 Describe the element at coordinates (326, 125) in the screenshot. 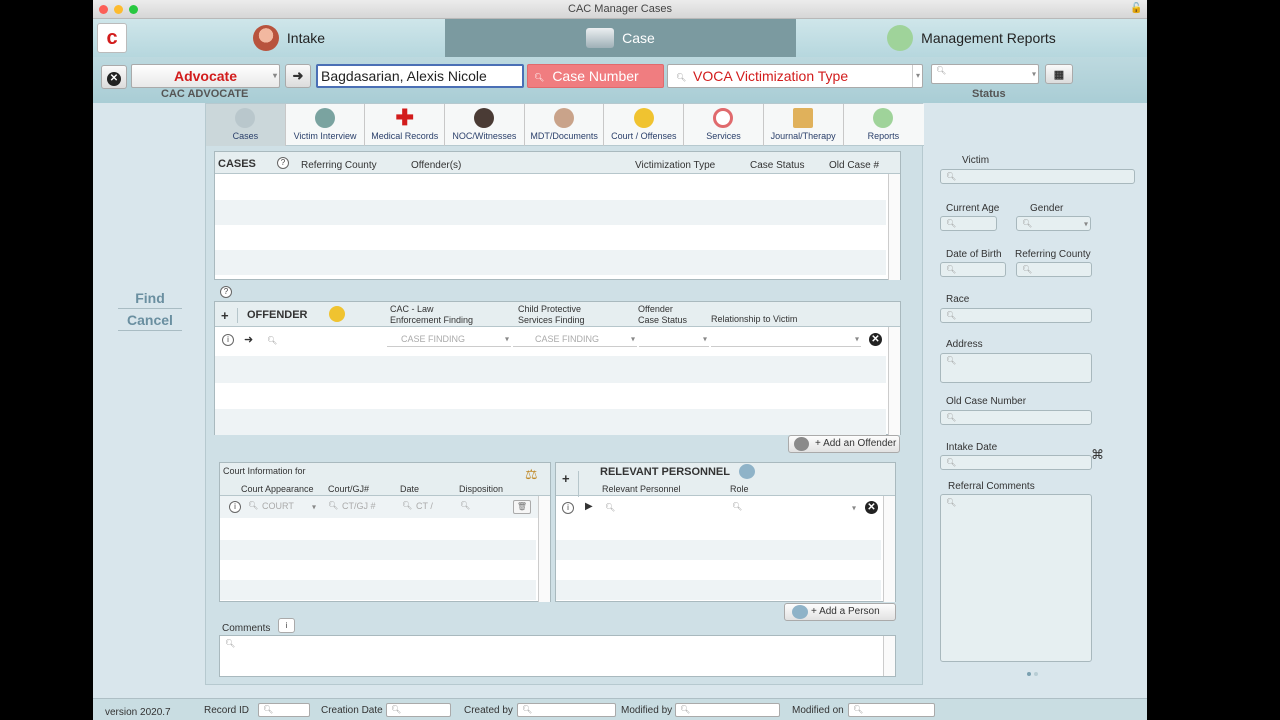

I see `tab-victim-interview: Victim Interview` at that location.